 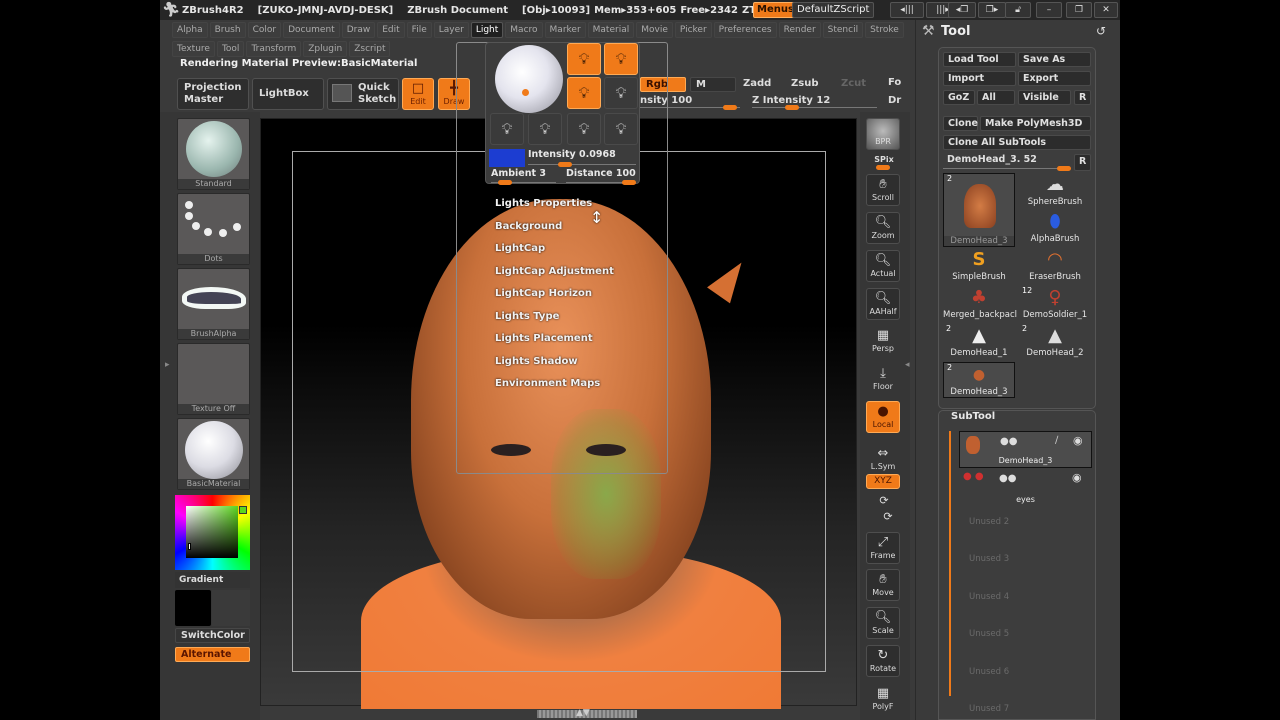 What do you see at coordinates (884, 500) in the screenshot?
I see `rotate-y-icon: ⟳` at bounding box center [884, 500].